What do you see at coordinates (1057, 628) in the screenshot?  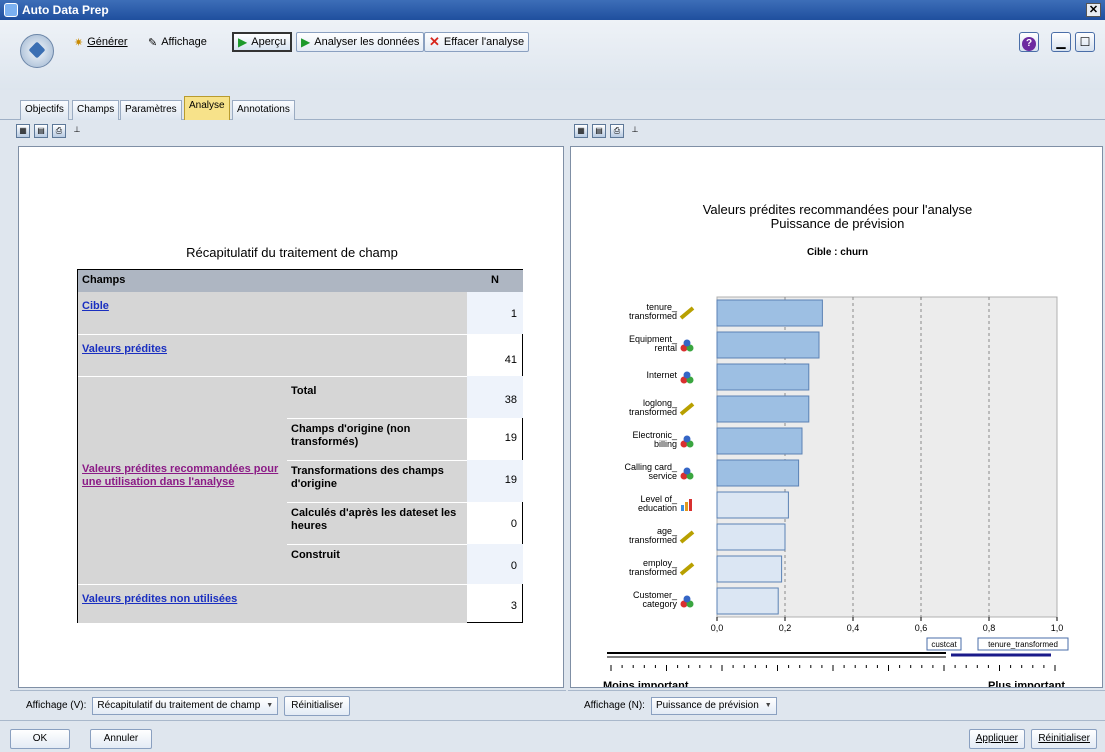 I see `x-tick-label: 1,0` at bounding box center [1057, 628].